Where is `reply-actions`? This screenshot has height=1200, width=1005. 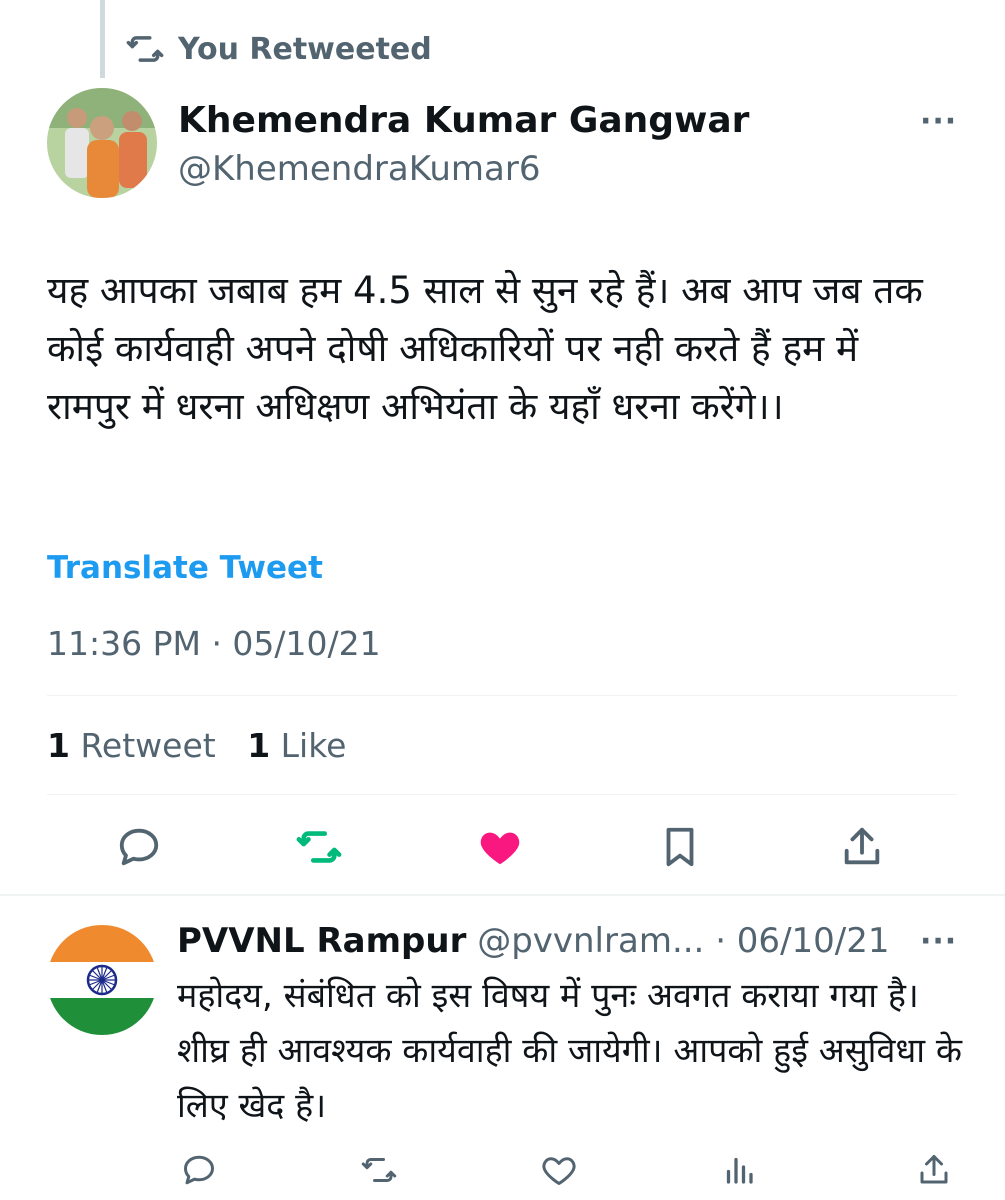
reply-actions is located at coordinates (502, 1170).